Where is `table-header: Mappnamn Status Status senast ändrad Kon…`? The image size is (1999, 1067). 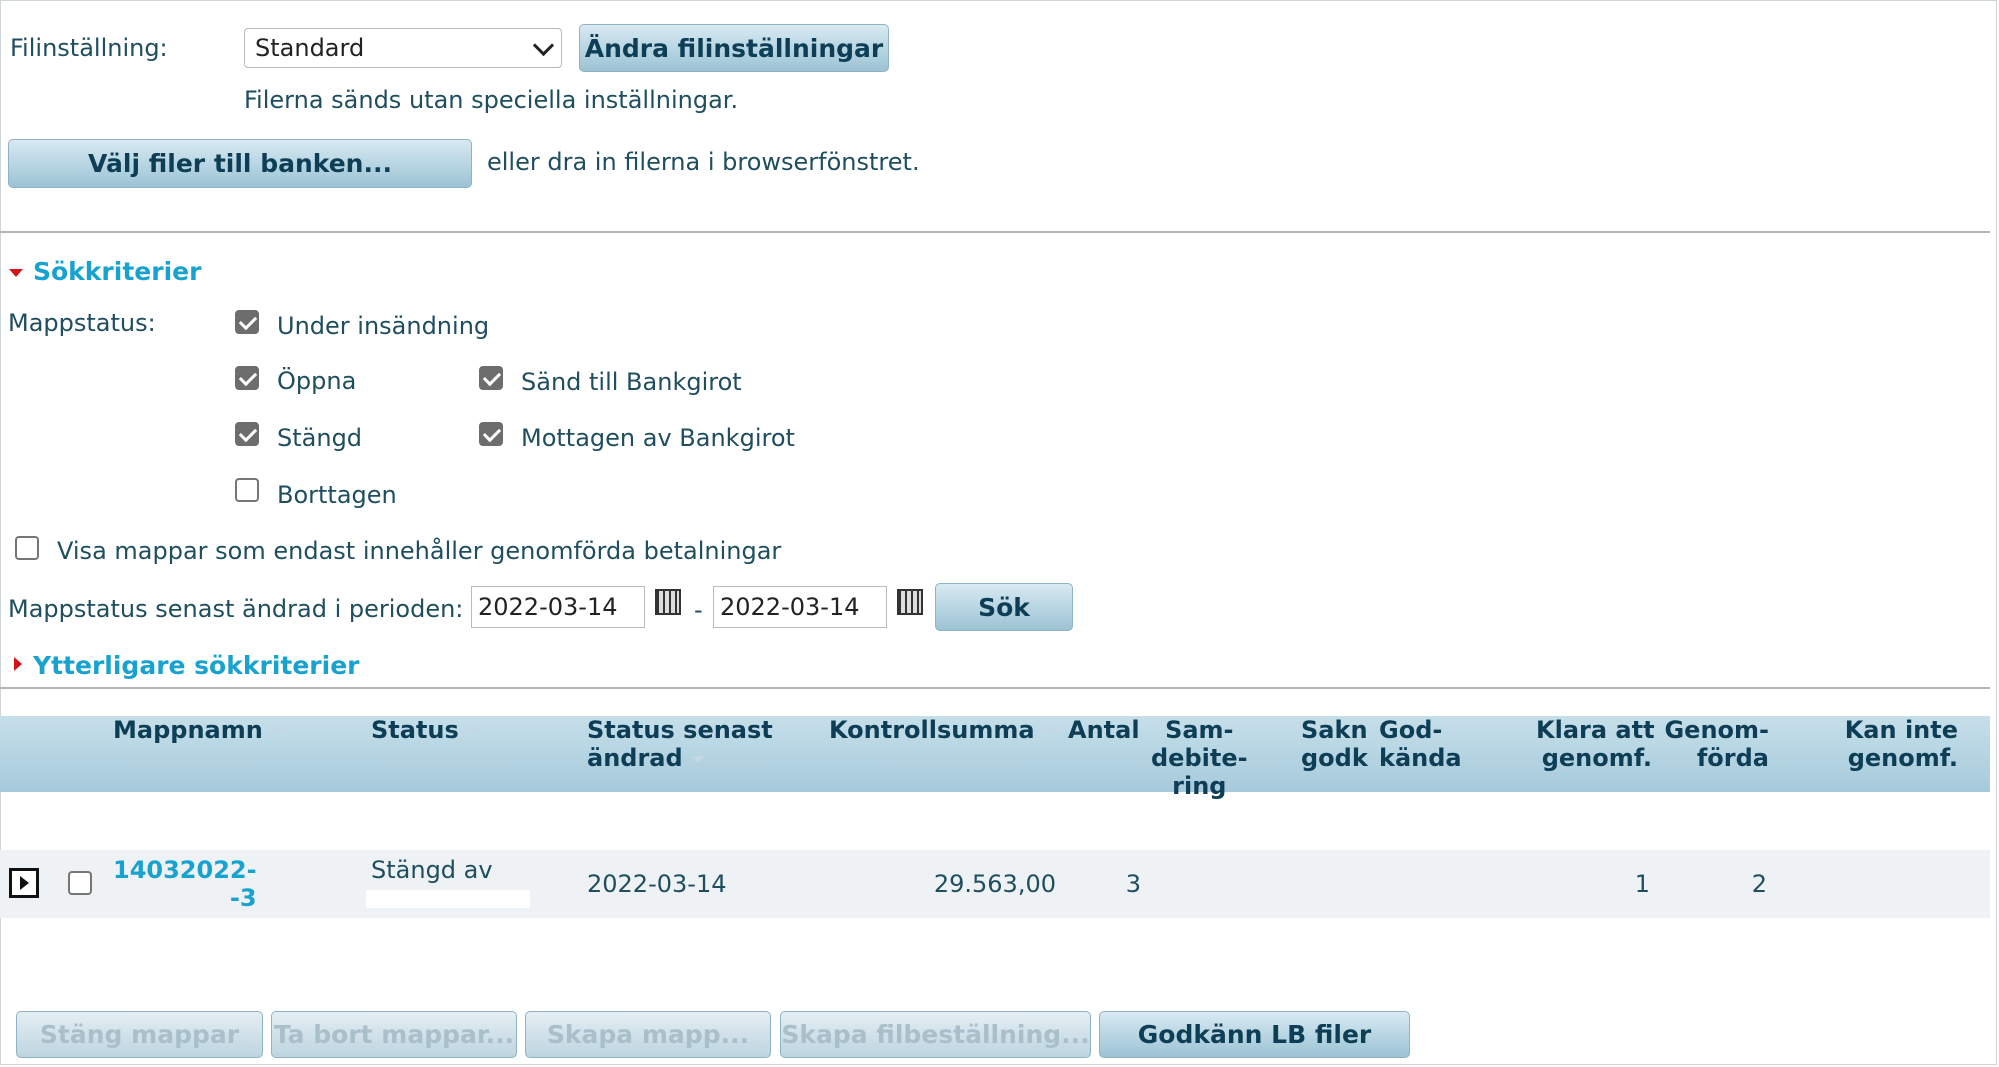
table-header: Mappnamn Status Status senast ändrad Kon… is located at coordinates (995, 758).